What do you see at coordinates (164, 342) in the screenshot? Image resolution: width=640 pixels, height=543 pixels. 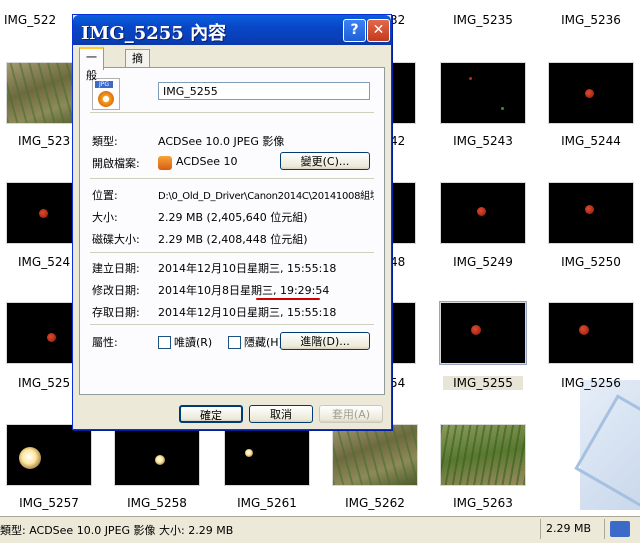 I see `readonly-checkbox` at bounding box center [164, 342].